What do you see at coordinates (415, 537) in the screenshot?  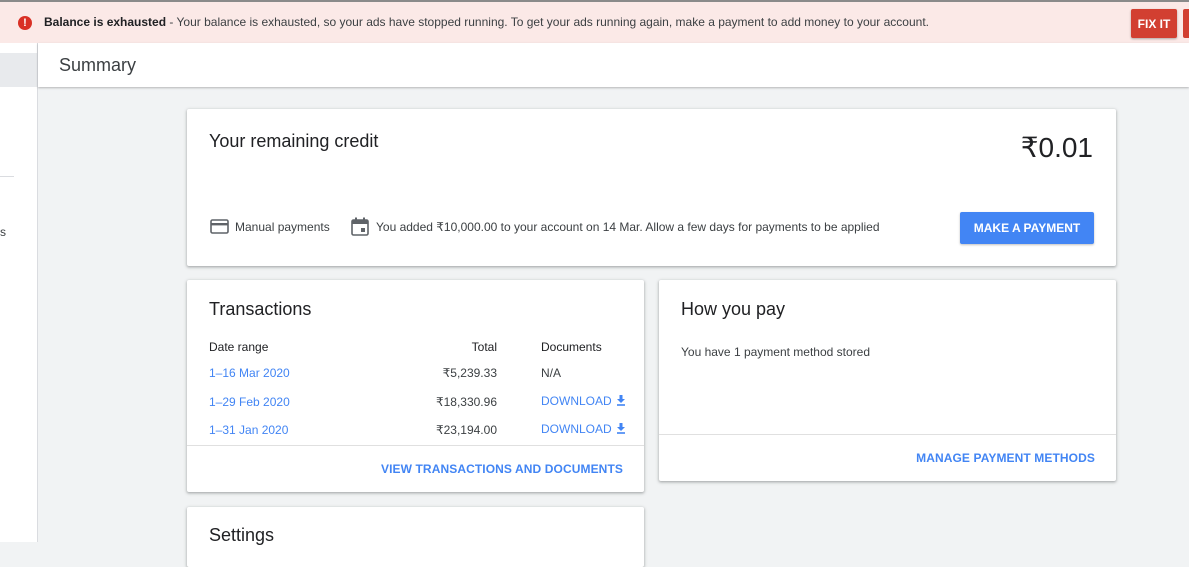 I see `settings-card: Settings` at bounding box center [415, 537].